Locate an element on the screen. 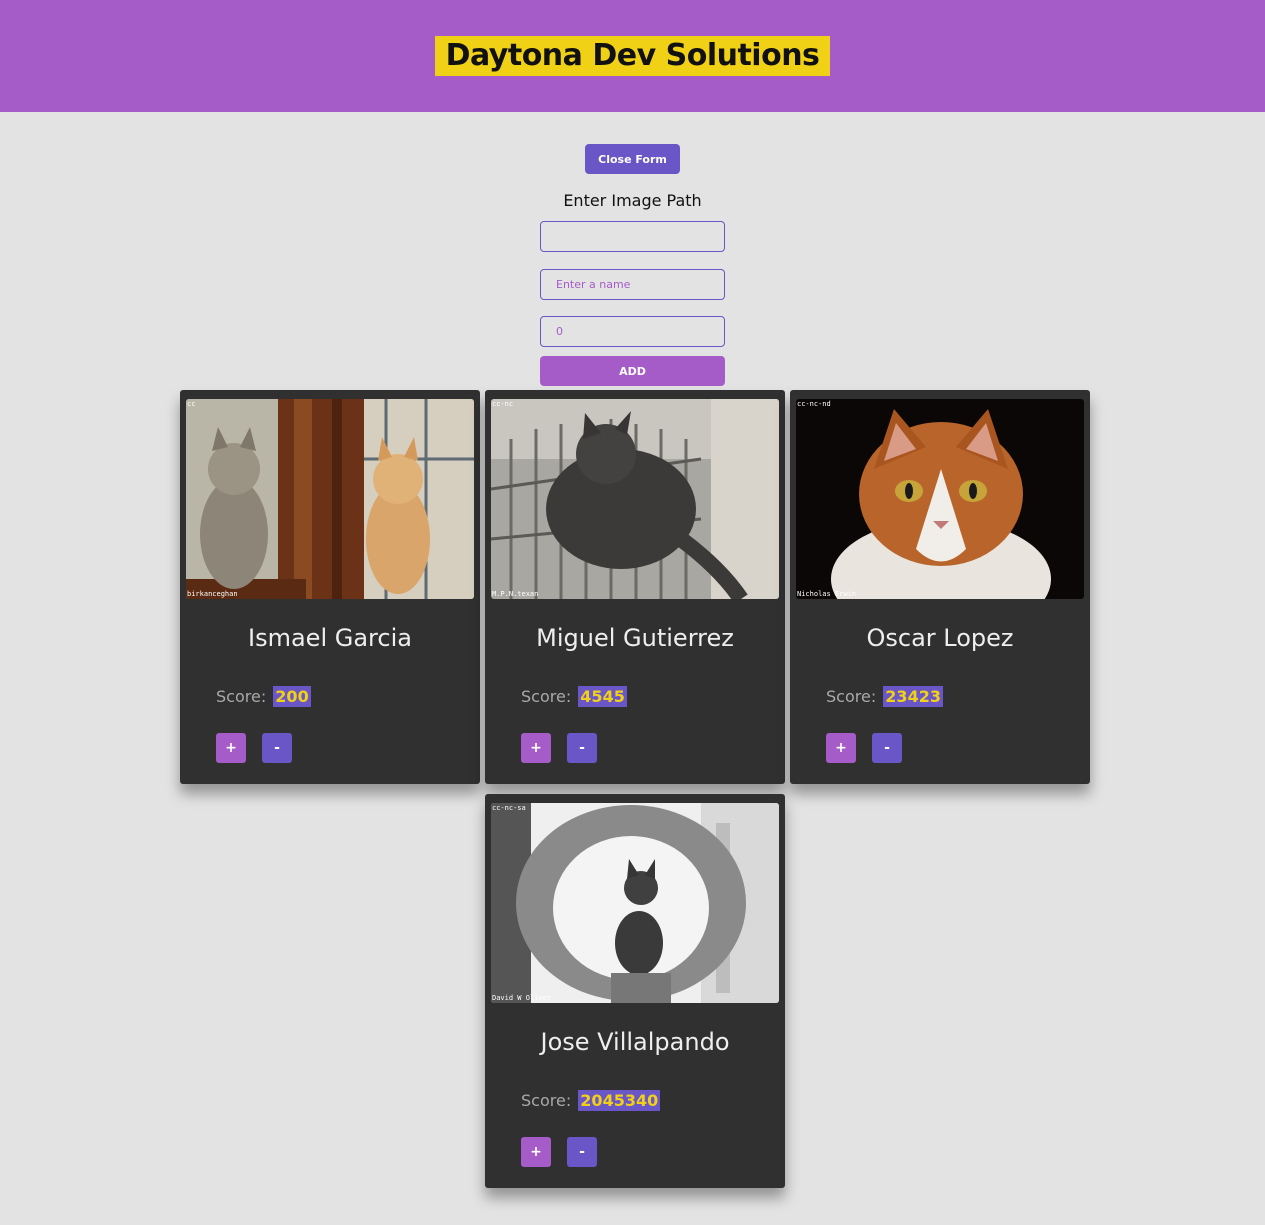  cat-photo: cc-nc M.P.N.texan is located at coordinates (635, 499).